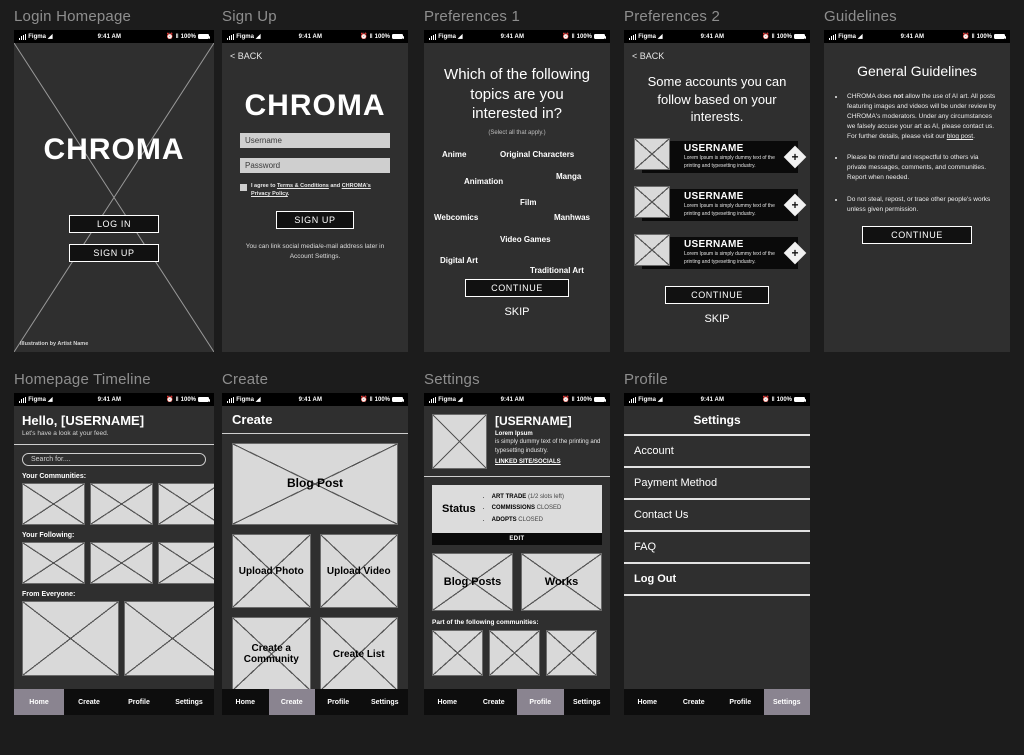 Image resolution: width=1024 pixels, height=755 pixels. What do you see at coordinates (456, 217) in the screenshot?
I see `topic-tag: Webcomics` at bounding box center [456, 217].